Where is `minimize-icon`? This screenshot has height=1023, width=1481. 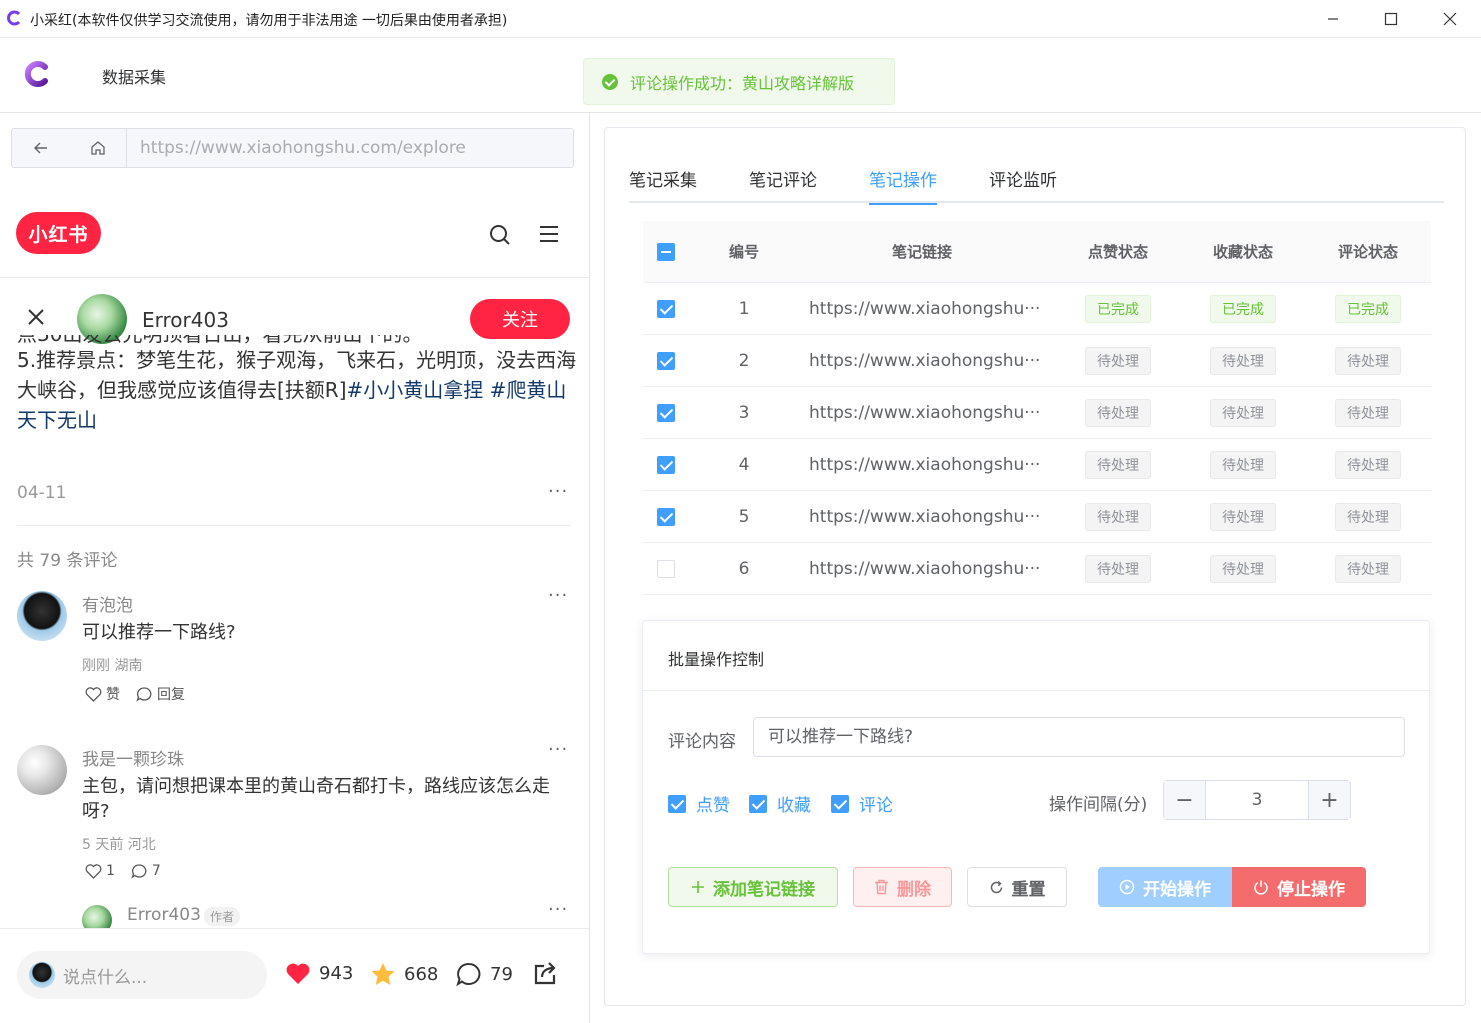 minimize-icon is located at coordinates (1333, 19).